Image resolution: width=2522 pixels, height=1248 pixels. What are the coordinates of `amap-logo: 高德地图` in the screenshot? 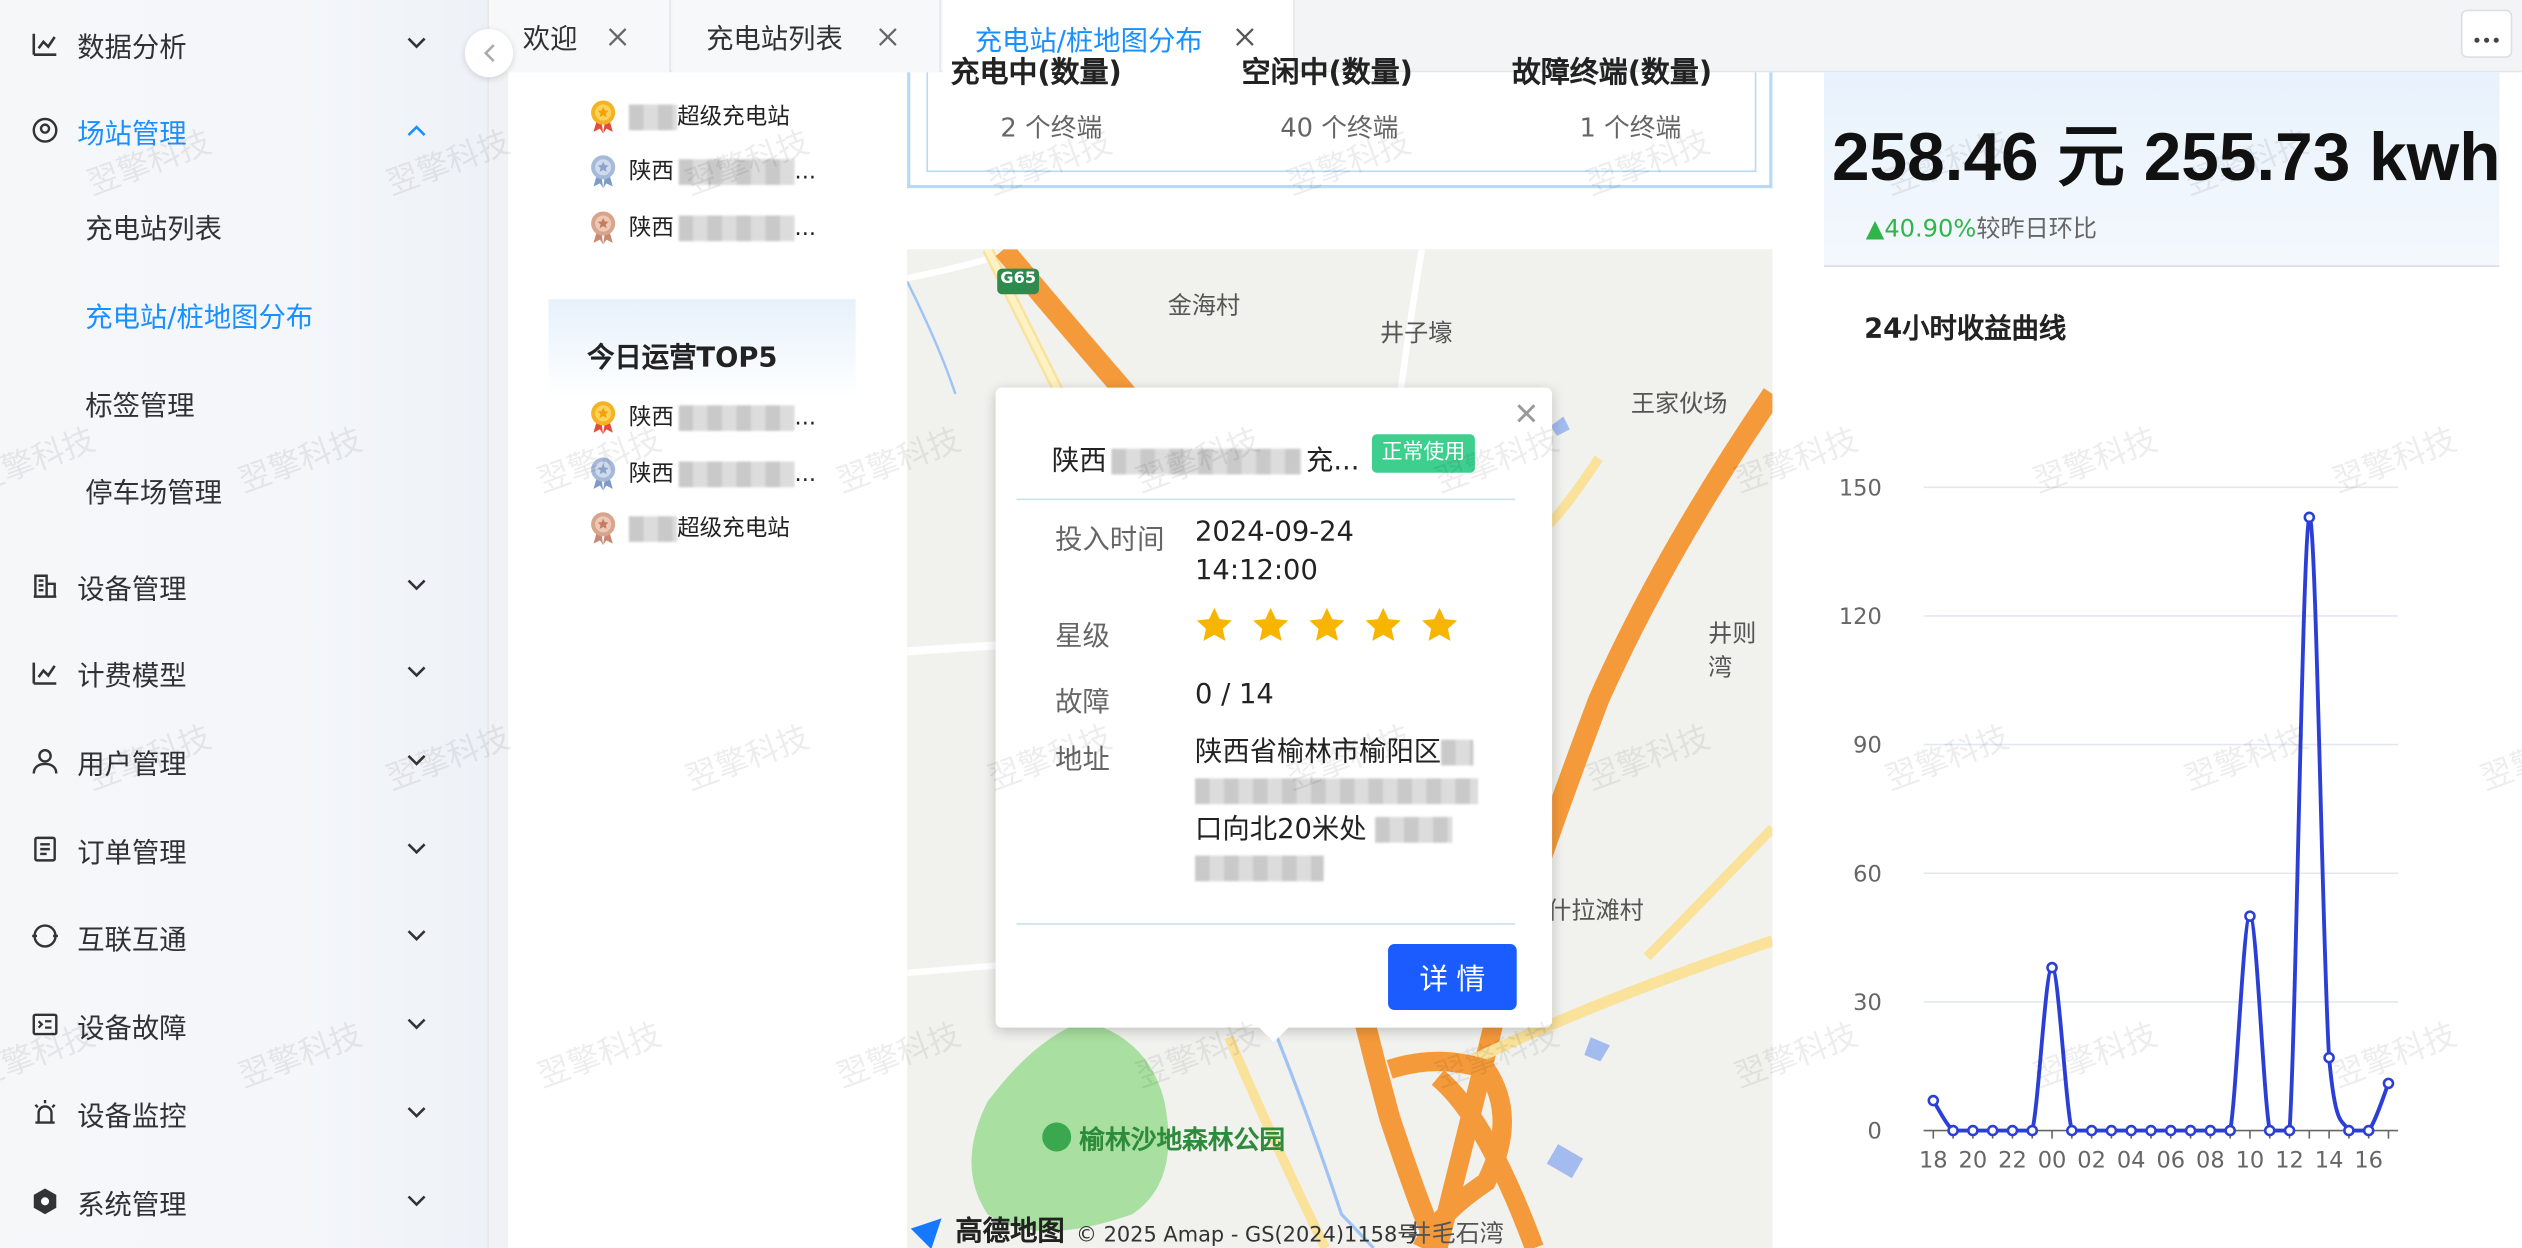 It's located at (987, 1227).